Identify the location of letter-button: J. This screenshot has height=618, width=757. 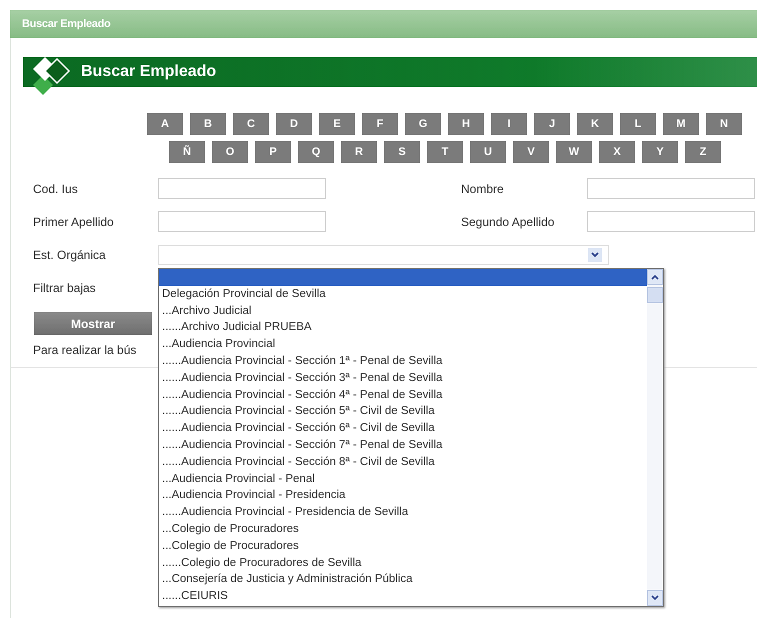
(552, 124).